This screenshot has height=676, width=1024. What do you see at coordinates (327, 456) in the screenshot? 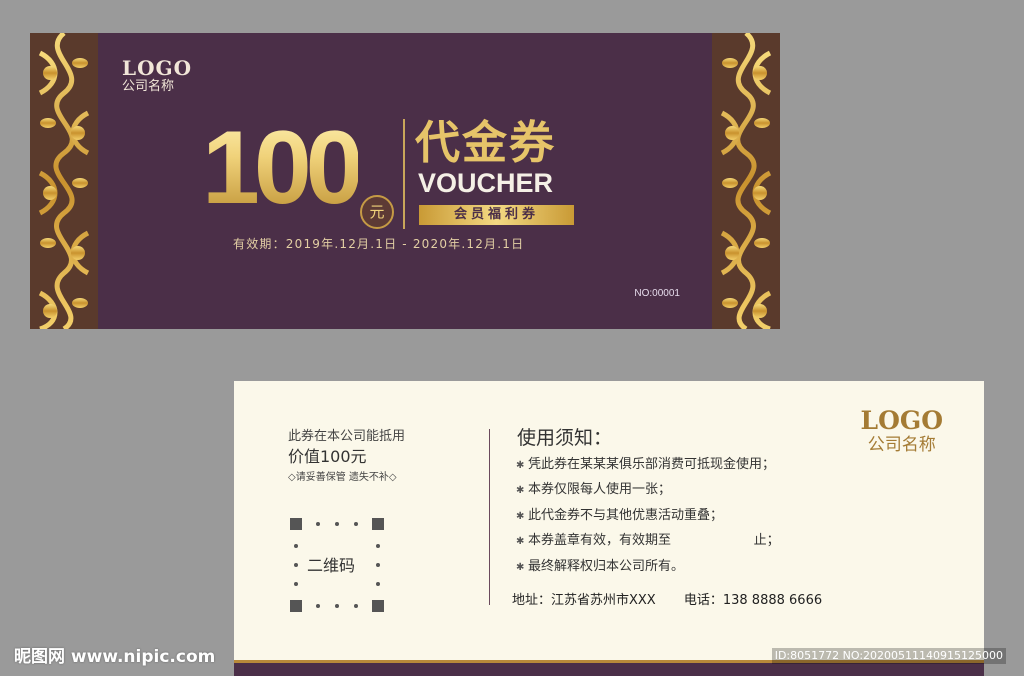
I see `value-note: 价值100元` at bounding box center [327, 456].